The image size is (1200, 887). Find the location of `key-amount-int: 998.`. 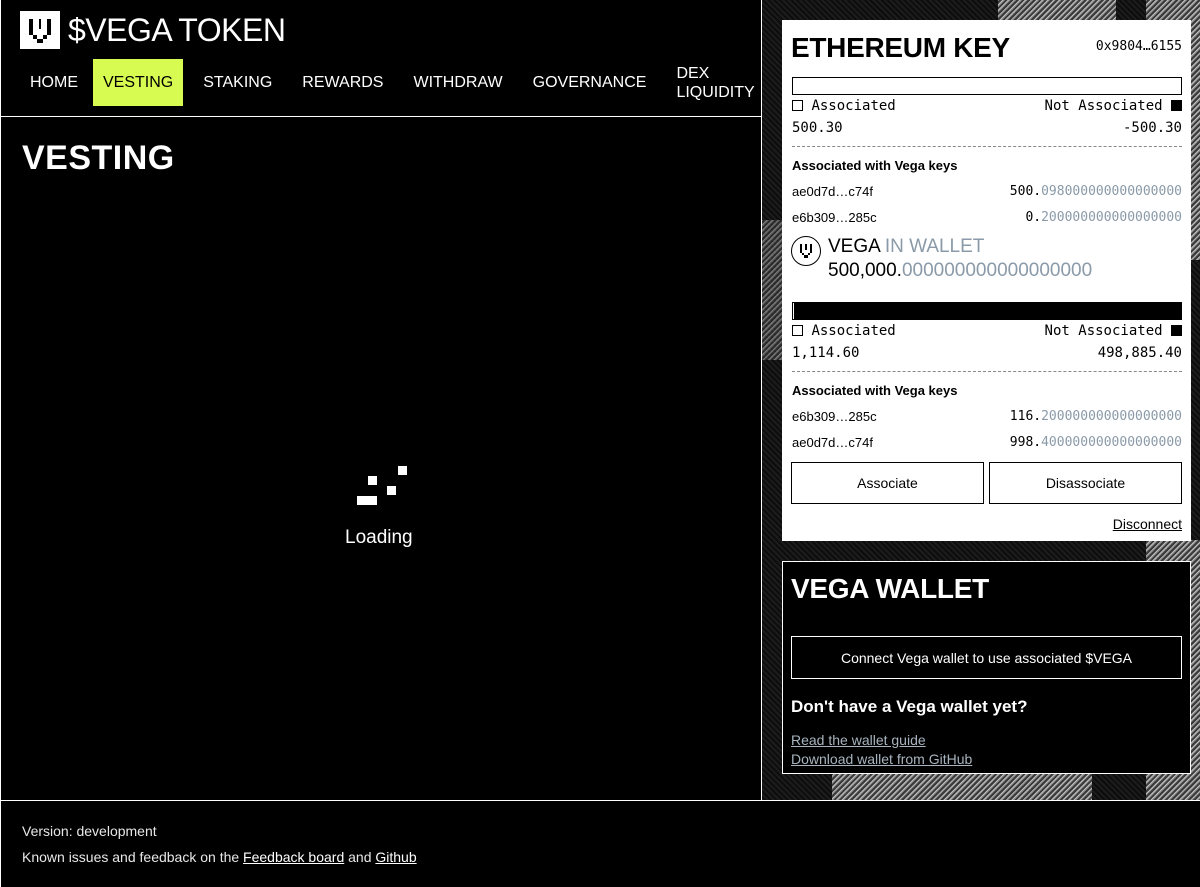

key-amount-int: 998. is located at coordinates (1025, 442).